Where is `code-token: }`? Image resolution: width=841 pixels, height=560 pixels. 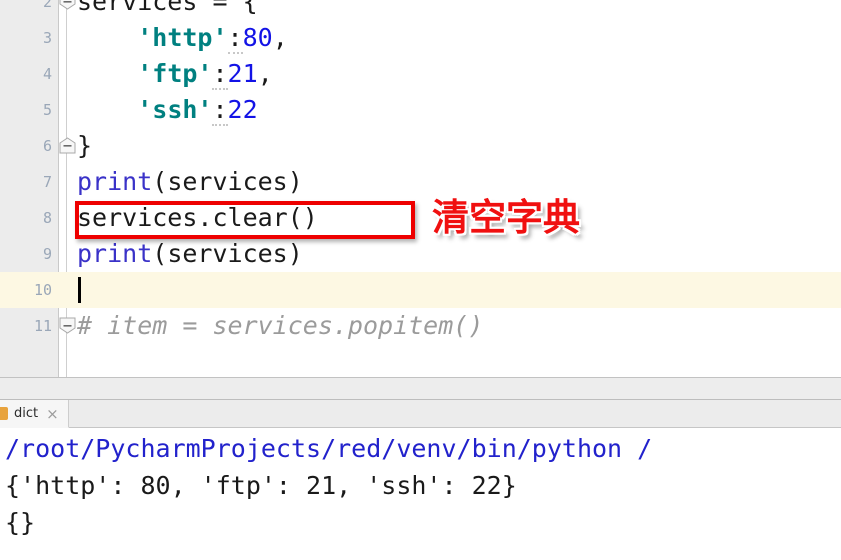 code-token: } is located at coordinates (85, 145).